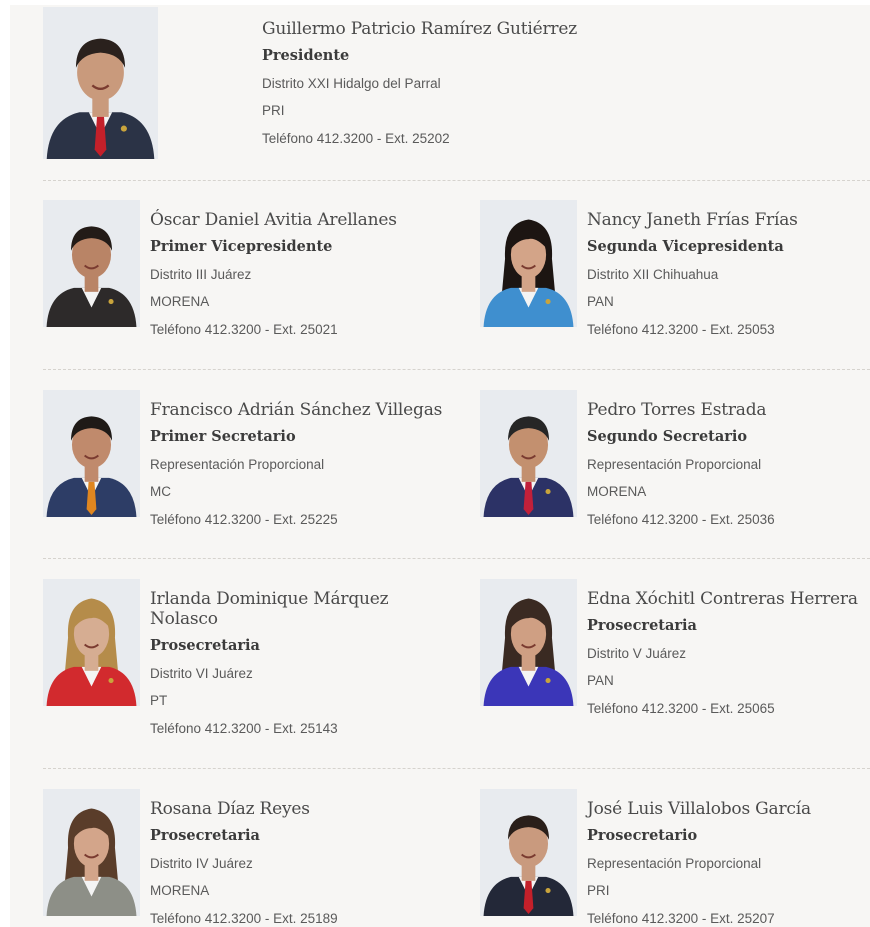 Image resolution: width=870 pixels, height=927 pixels. Describe the element at coordinates (637, 653) in the screenshot. I see `member-district: Distrito V Juárez` at that location.